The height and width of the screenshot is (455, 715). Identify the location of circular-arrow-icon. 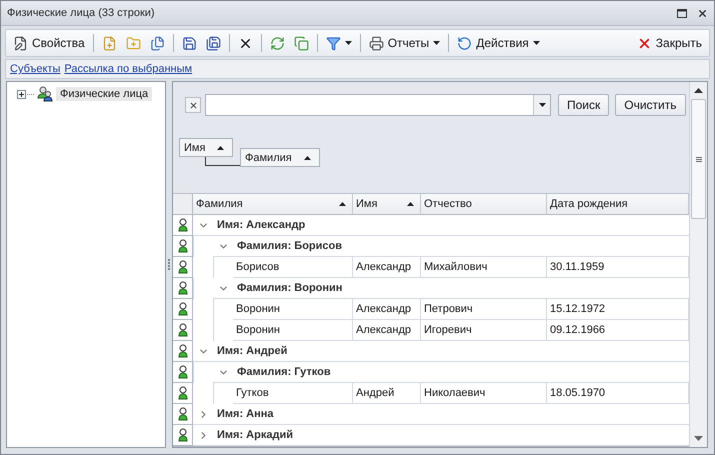
(464, 43).